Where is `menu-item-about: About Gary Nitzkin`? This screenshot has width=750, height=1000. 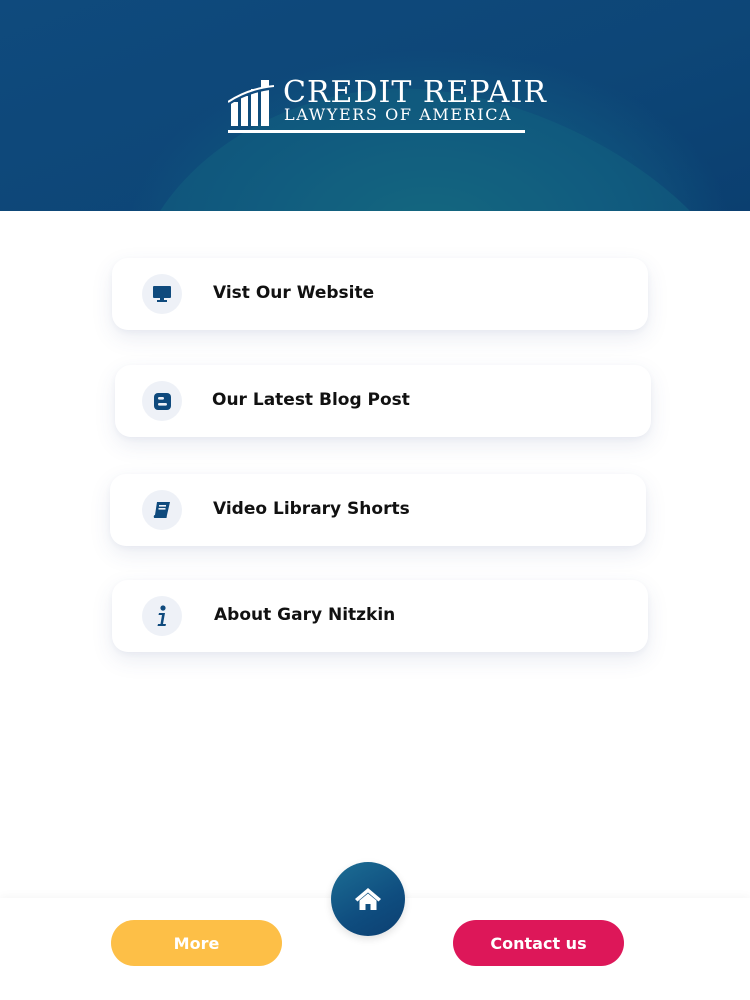 menu-item-about: About Gary Nitzkin is located at coordinates (380, 616).